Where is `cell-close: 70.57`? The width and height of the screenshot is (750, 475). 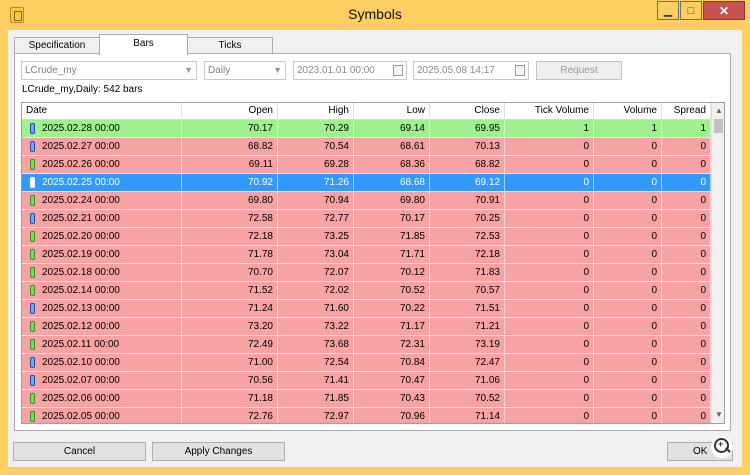
cell-close: 70.57 is located at coordinates (467, 290).